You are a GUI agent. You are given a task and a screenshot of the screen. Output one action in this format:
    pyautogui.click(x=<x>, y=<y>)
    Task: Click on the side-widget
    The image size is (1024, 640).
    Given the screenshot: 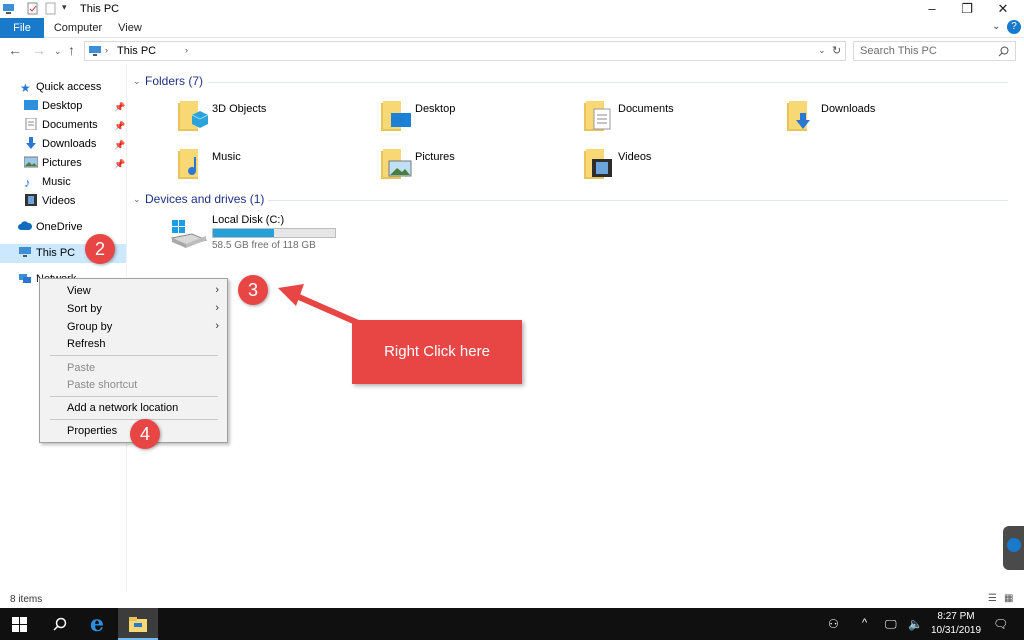 What is the action you would take?
    pyautogui.click(x=1013, y=548)
    